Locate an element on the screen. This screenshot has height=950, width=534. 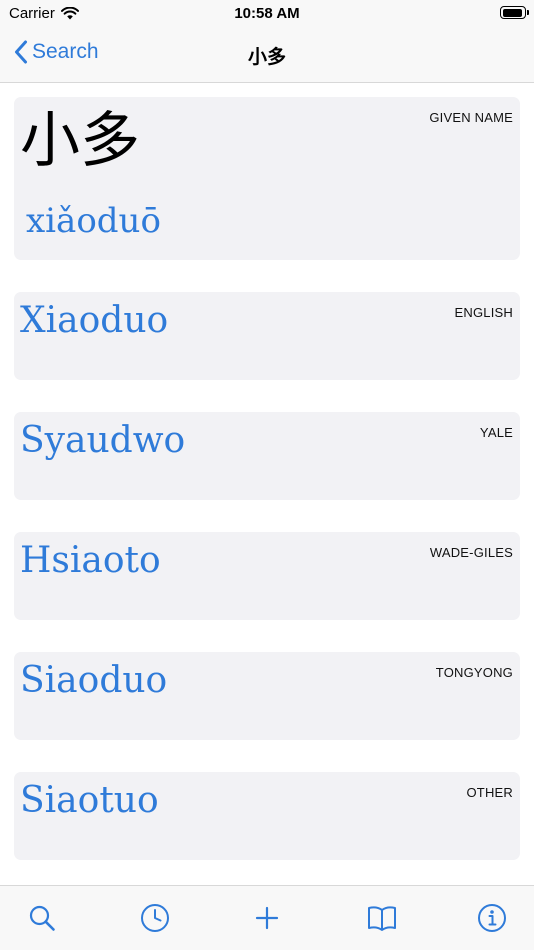
tab-search is located at coordinates (42, 918).